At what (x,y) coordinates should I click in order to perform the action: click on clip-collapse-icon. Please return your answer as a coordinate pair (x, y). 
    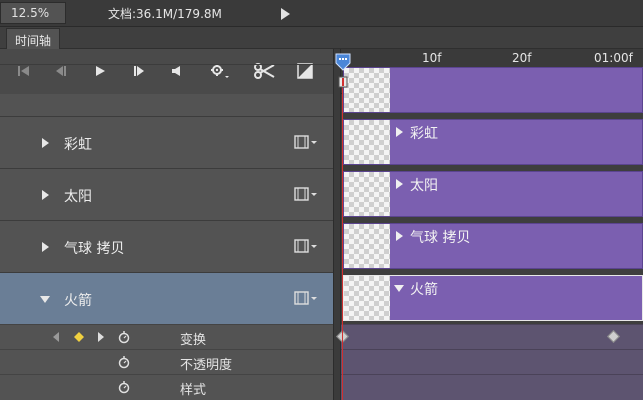
    Looking at the image, I should click on (399, 288).